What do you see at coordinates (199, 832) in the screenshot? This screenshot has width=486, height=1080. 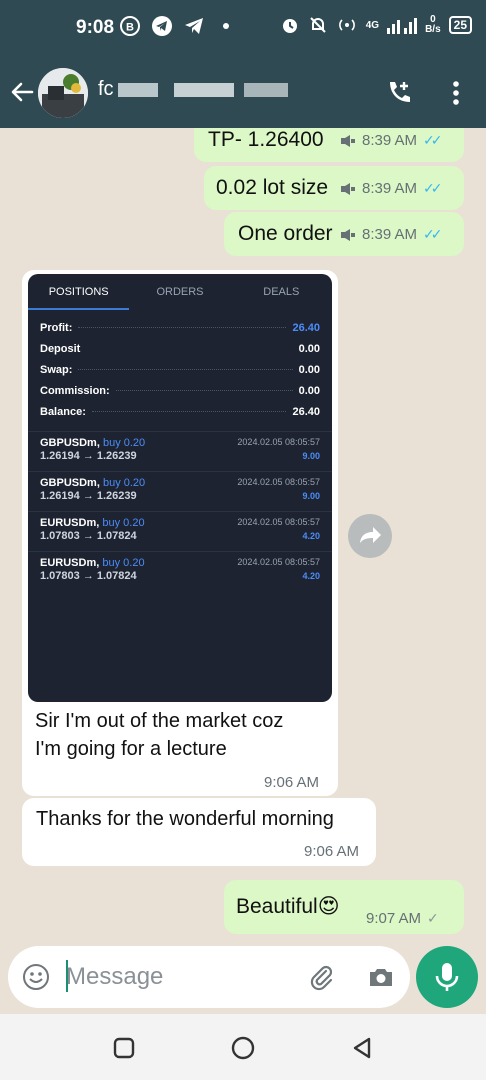 I see `incoming-message: Thanks for the wonderful morning 9:06 AM` at bounding box center [199, 832].